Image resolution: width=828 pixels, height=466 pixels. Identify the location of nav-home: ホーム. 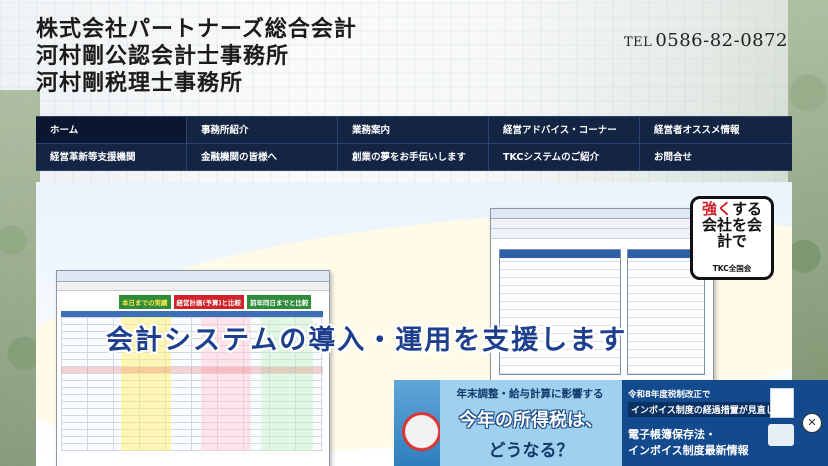
(111, 130).